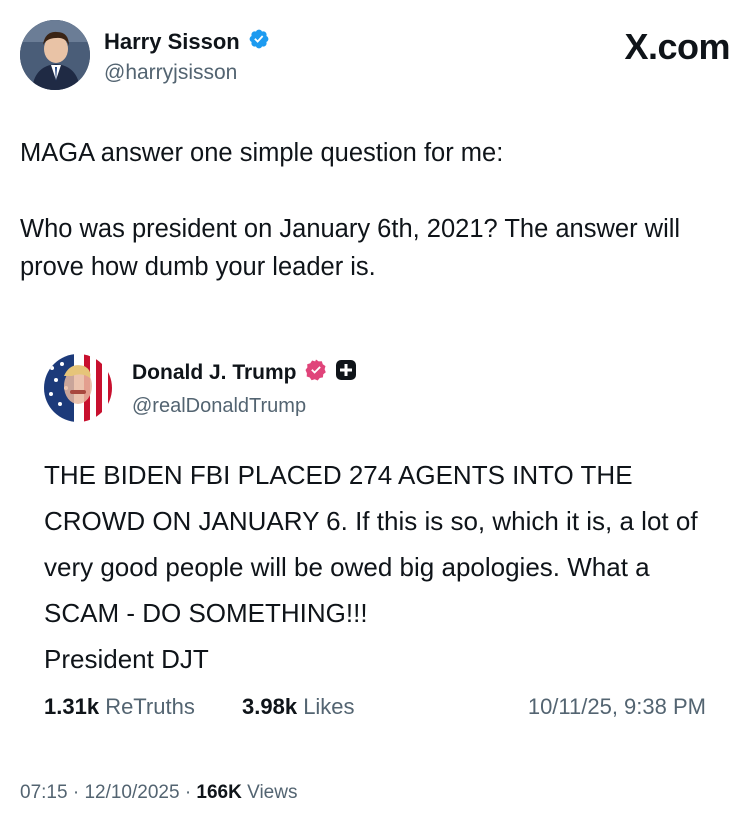  I want to click on avatar, so click(55, 55).